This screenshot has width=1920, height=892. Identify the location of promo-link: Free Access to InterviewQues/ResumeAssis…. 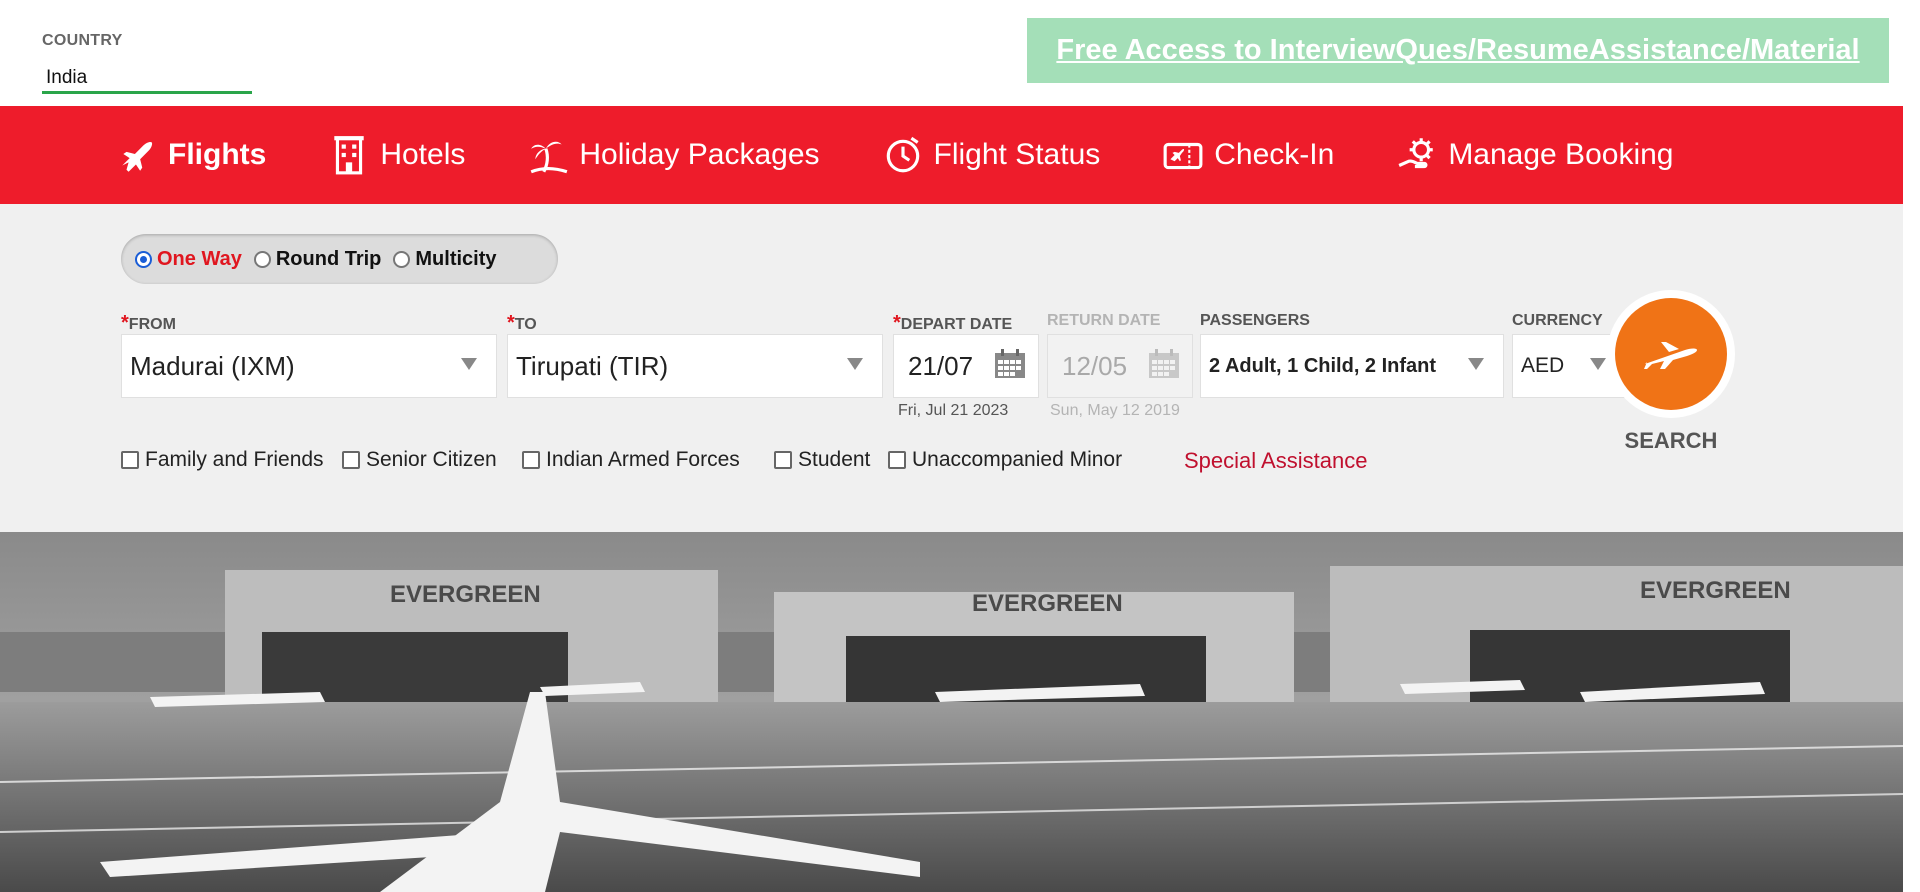
(1457, 50).